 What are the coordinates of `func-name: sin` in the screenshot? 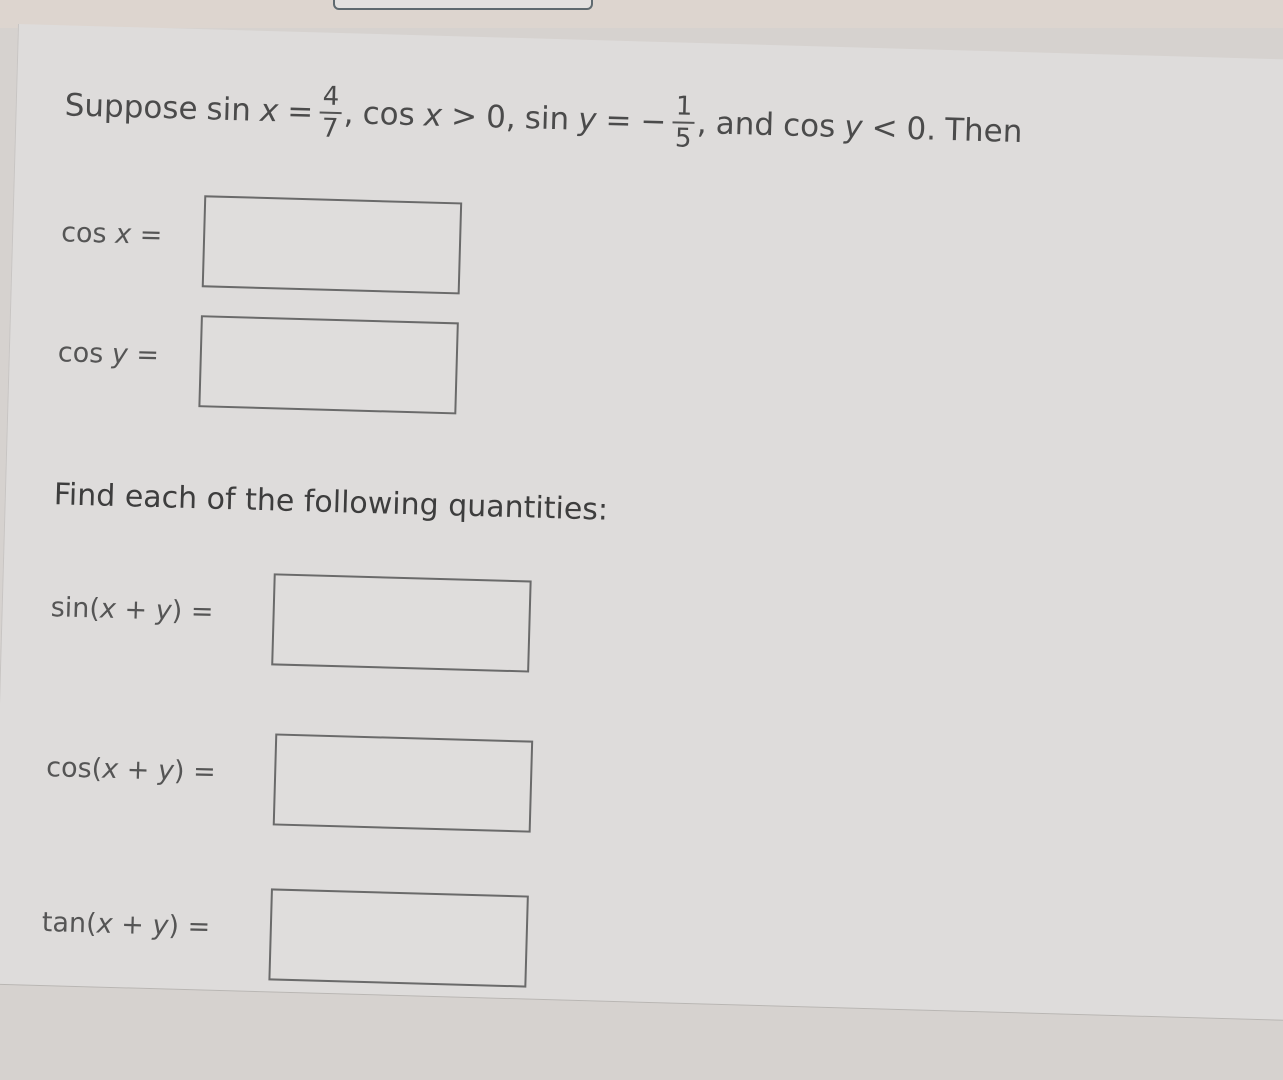 It's located at (70, 608).